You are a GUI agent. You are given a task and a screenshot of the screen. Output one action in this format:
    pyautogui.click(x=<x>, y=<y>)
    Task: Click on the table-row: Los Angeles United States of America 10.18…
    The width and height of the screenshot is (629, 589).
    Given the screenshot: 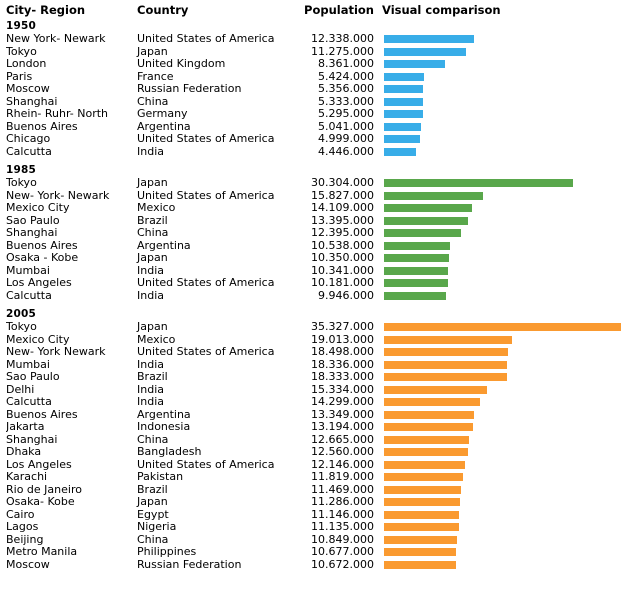 What is the action you would take?
    pyautogui.click(x=314, y=283)
    